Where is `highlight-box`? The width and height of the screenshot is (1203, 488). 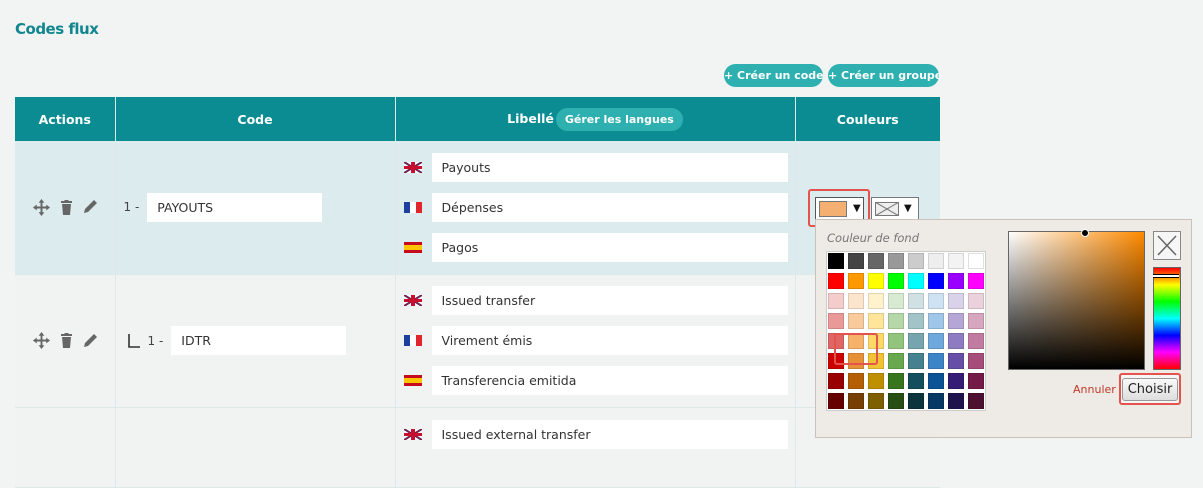 highlight-box is located at coordinates (856, 349).